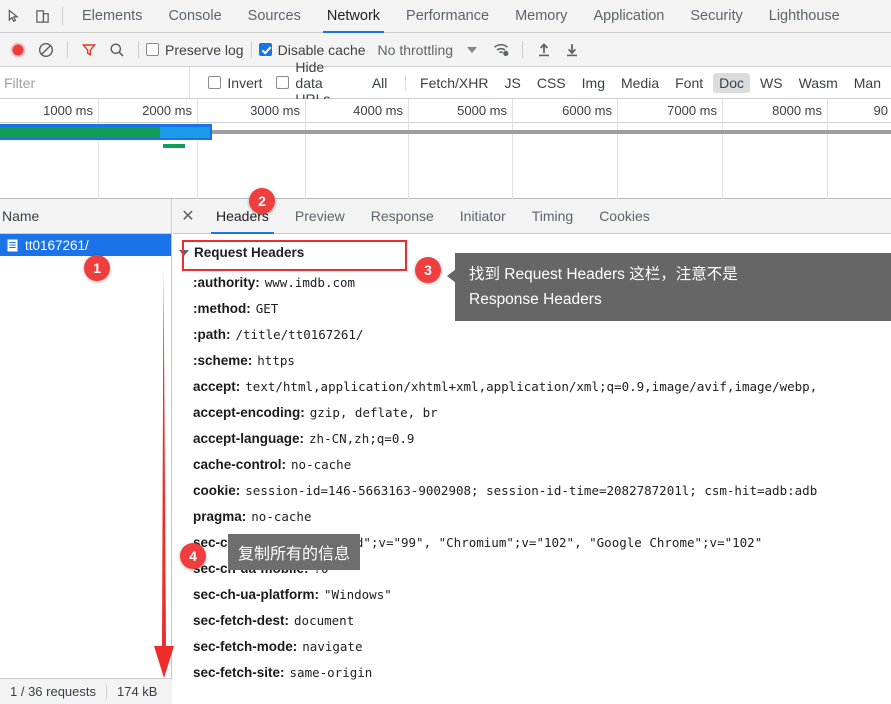  What do you see at coordinates (532, 594) in the screenshot?
I see `header-row: sec-ch-ua-platform: "Windows"` at bounding box center [532, 594].